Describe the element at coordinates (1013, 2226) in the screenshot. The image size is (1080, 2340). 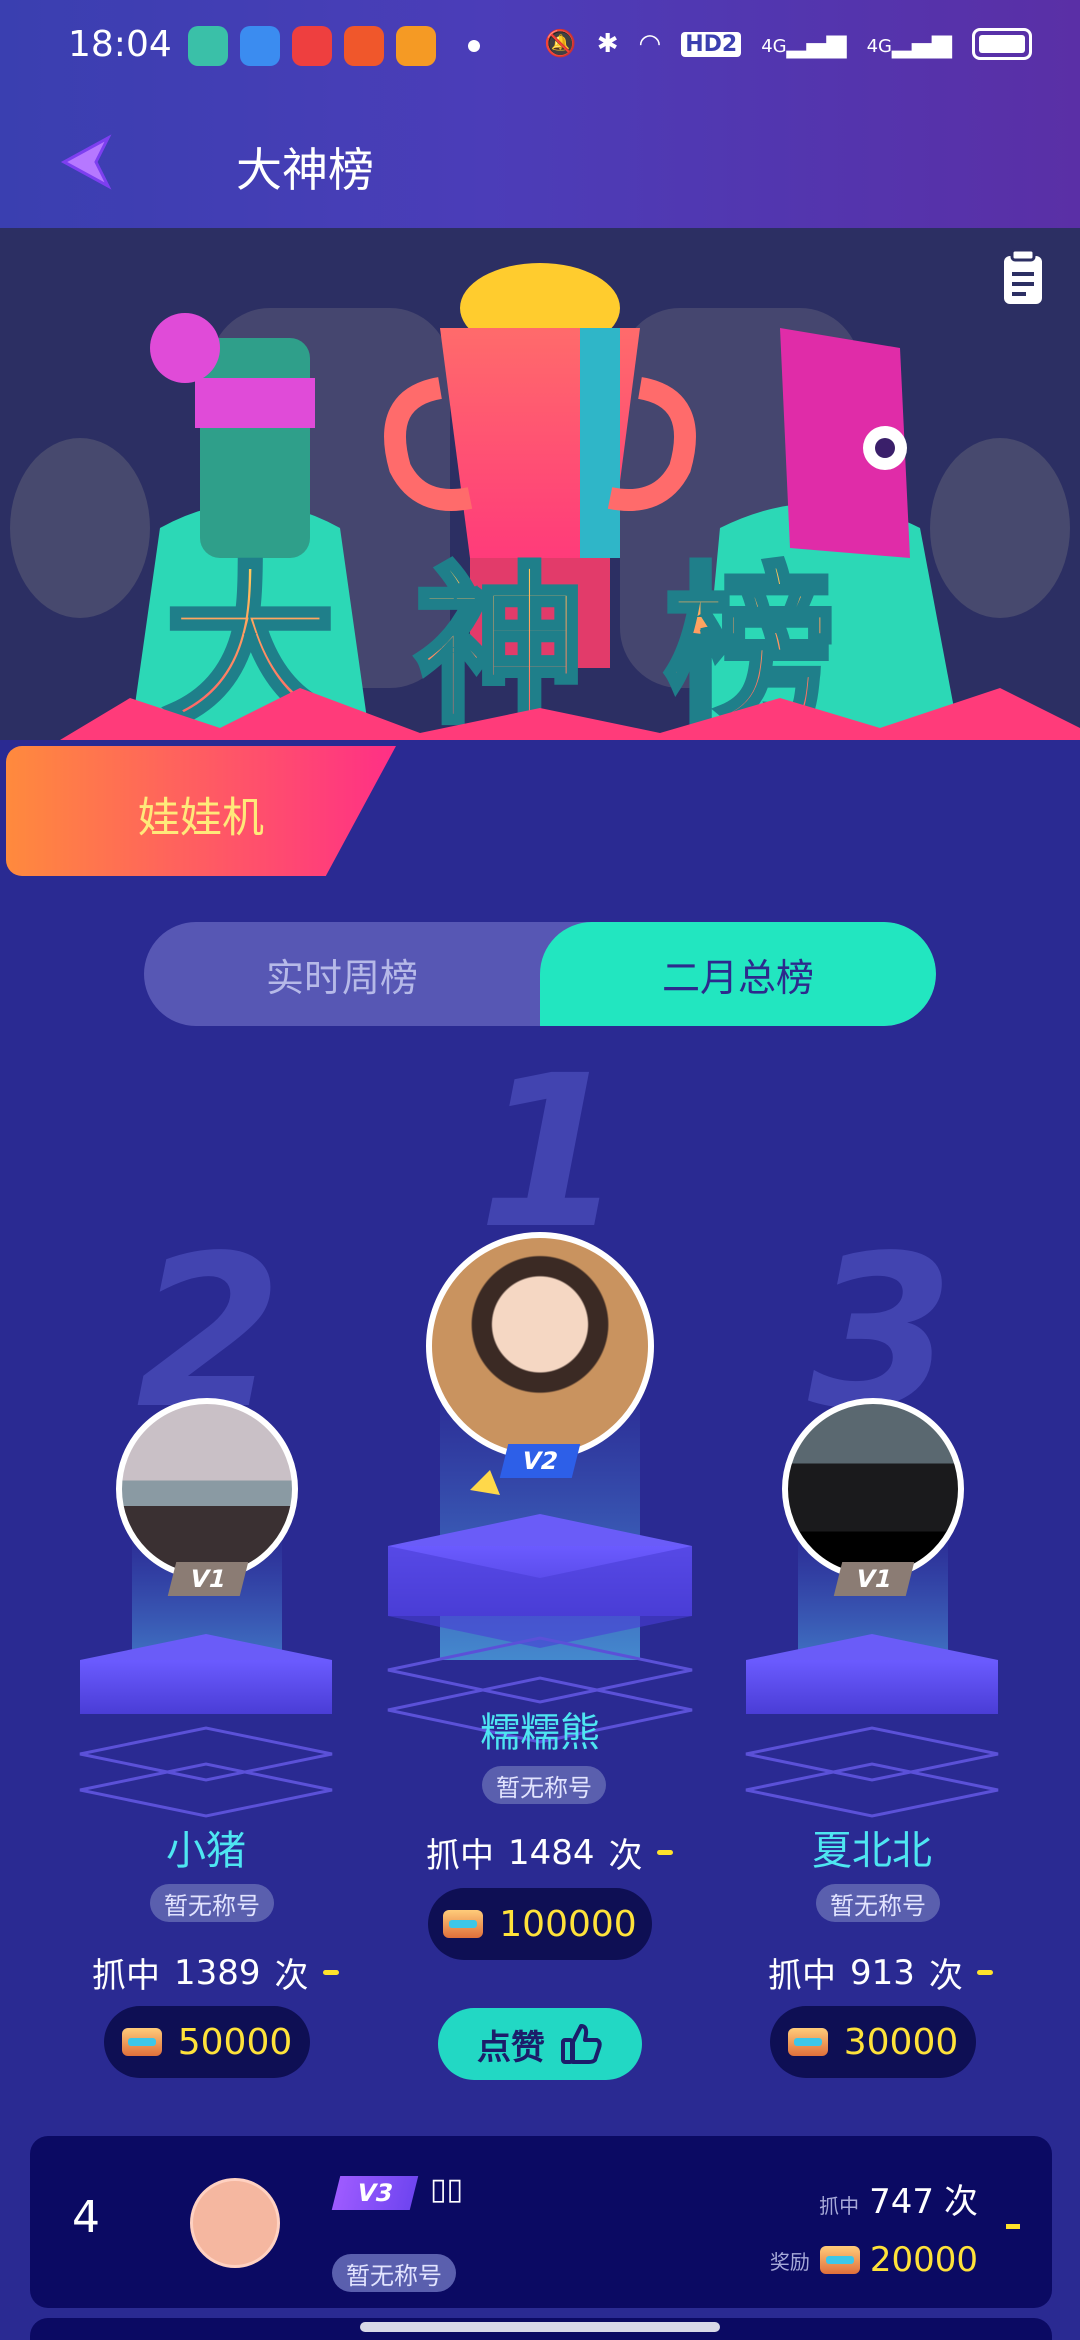
I see `trend-dash` at that location.